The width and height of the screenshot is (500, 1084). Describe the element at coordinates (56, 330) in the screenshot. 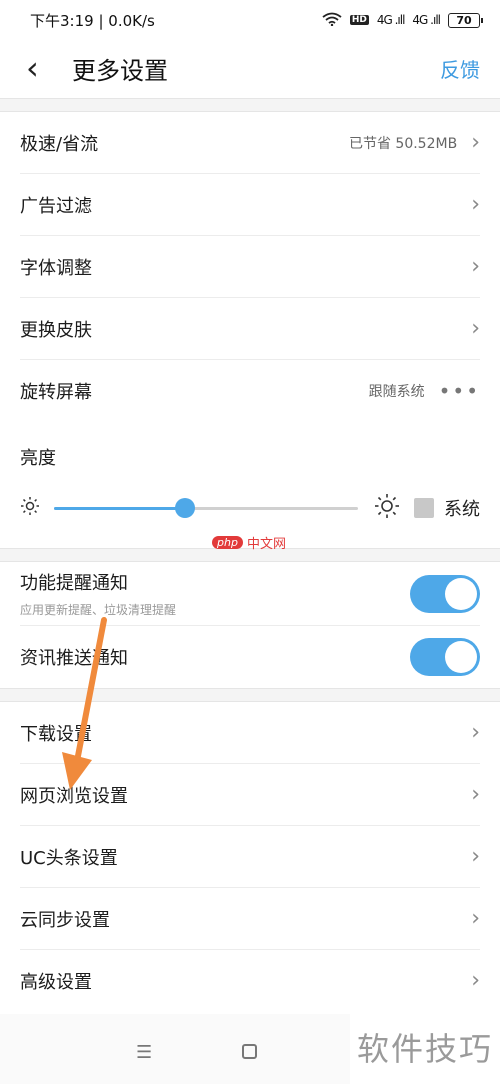

I see `row-label: 更换皮肤` at that location.